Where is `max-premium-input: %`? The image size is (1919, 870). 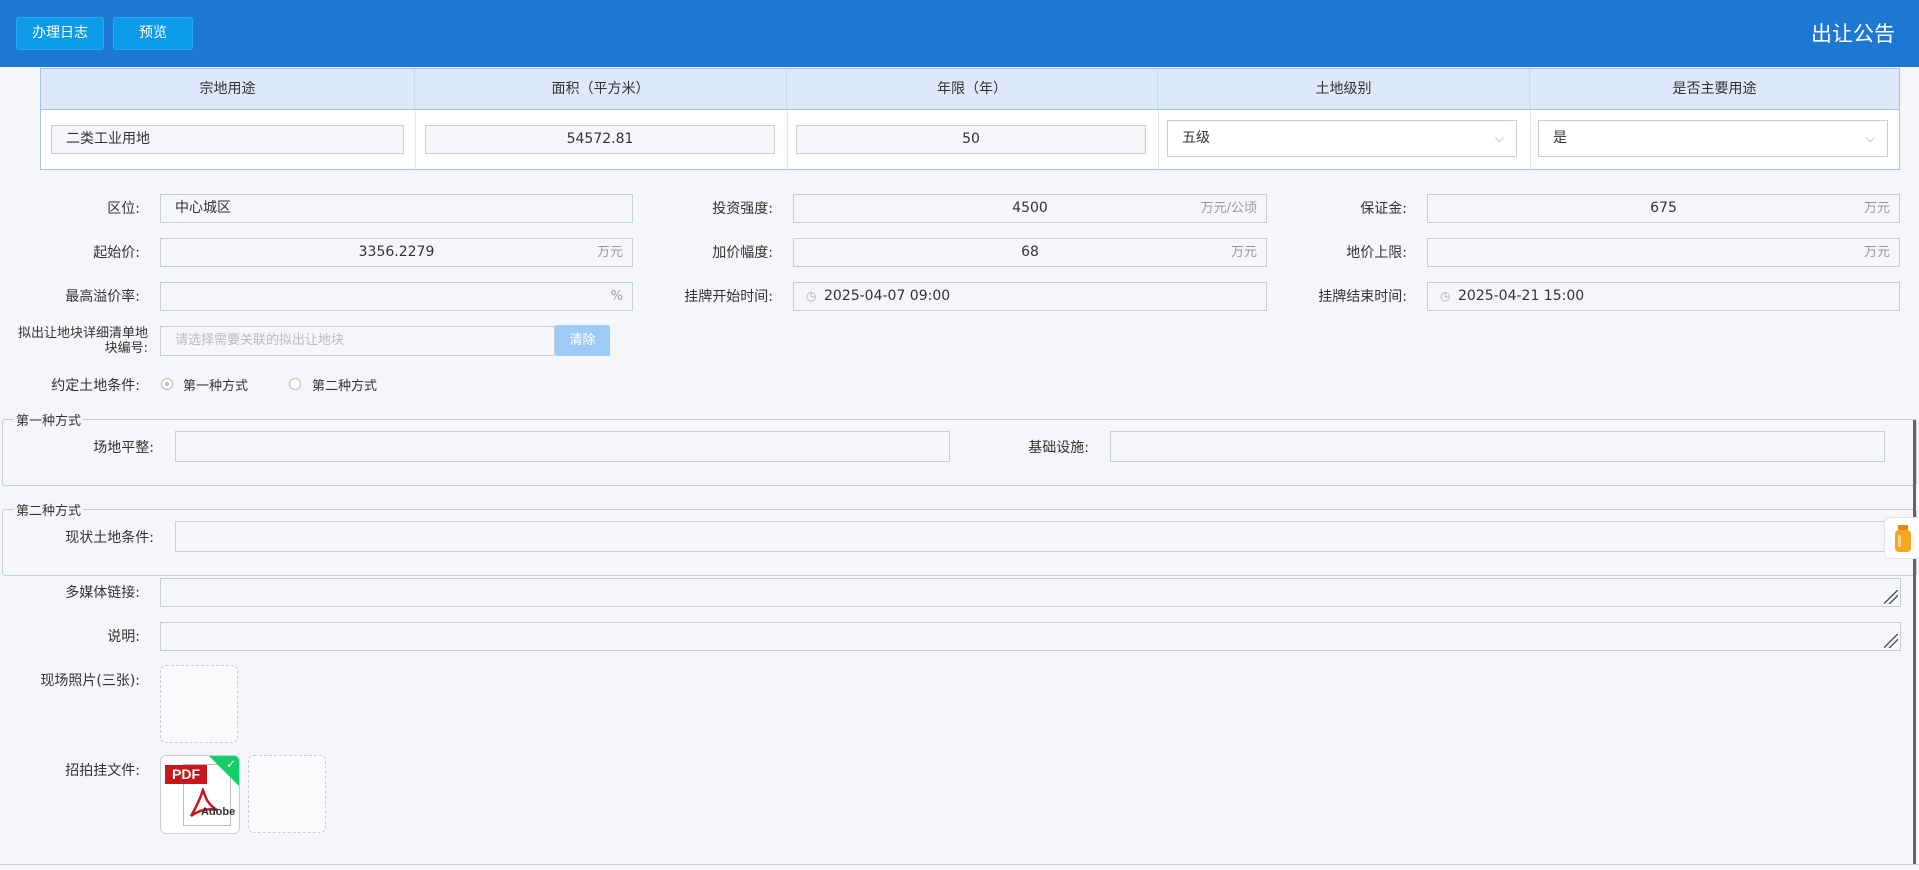
max-premium-input: % is located at coordinates (396, 296).